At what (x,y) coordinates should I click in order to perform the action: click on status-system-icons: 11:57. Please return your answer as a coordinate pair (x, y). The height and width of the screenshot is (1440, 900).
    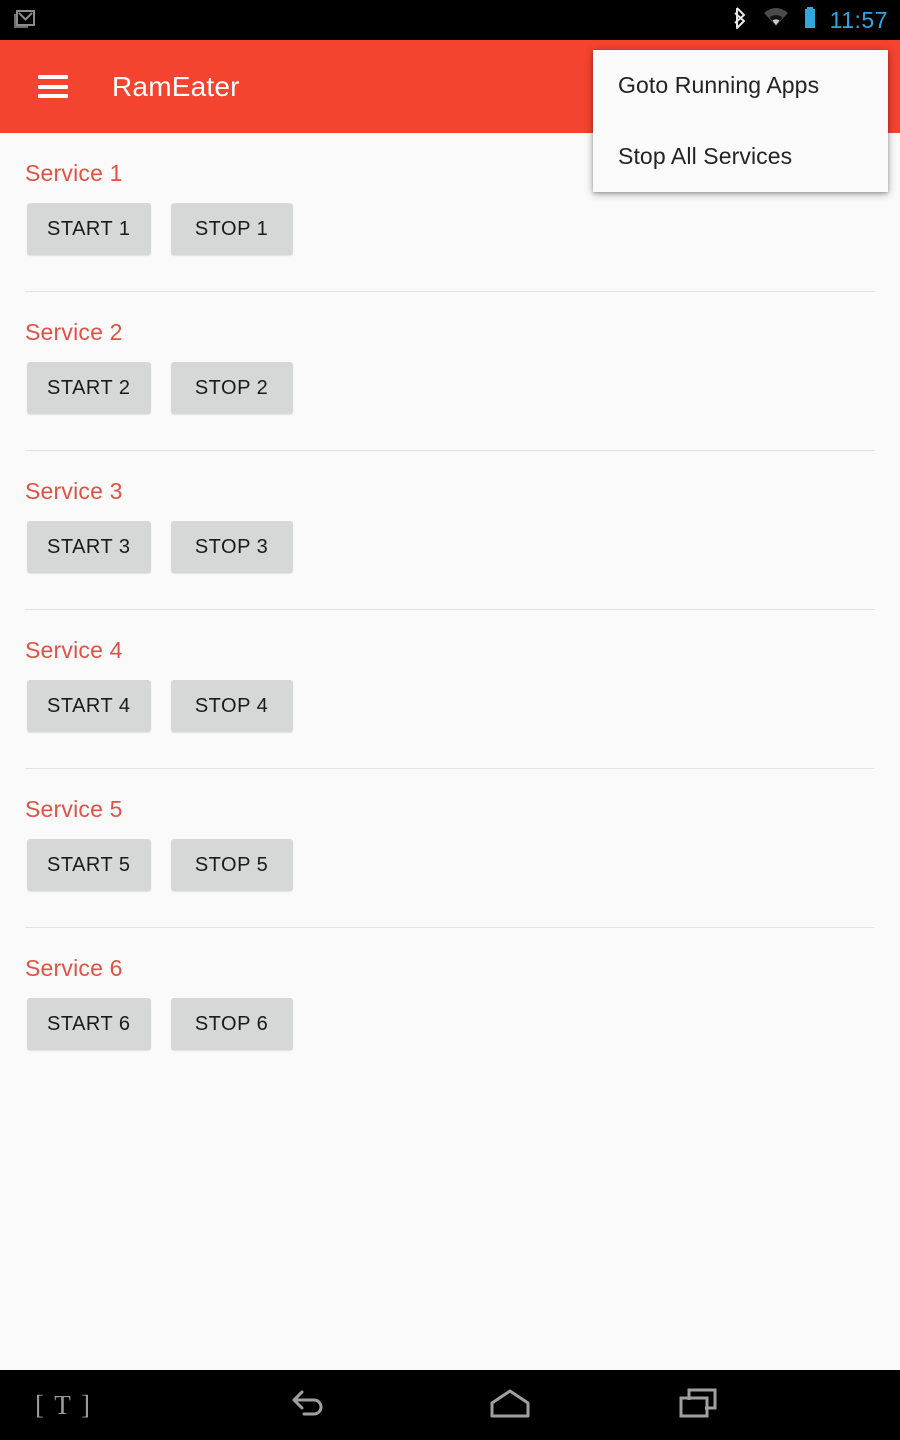
    Looking at the image, I should click on (809, 20).